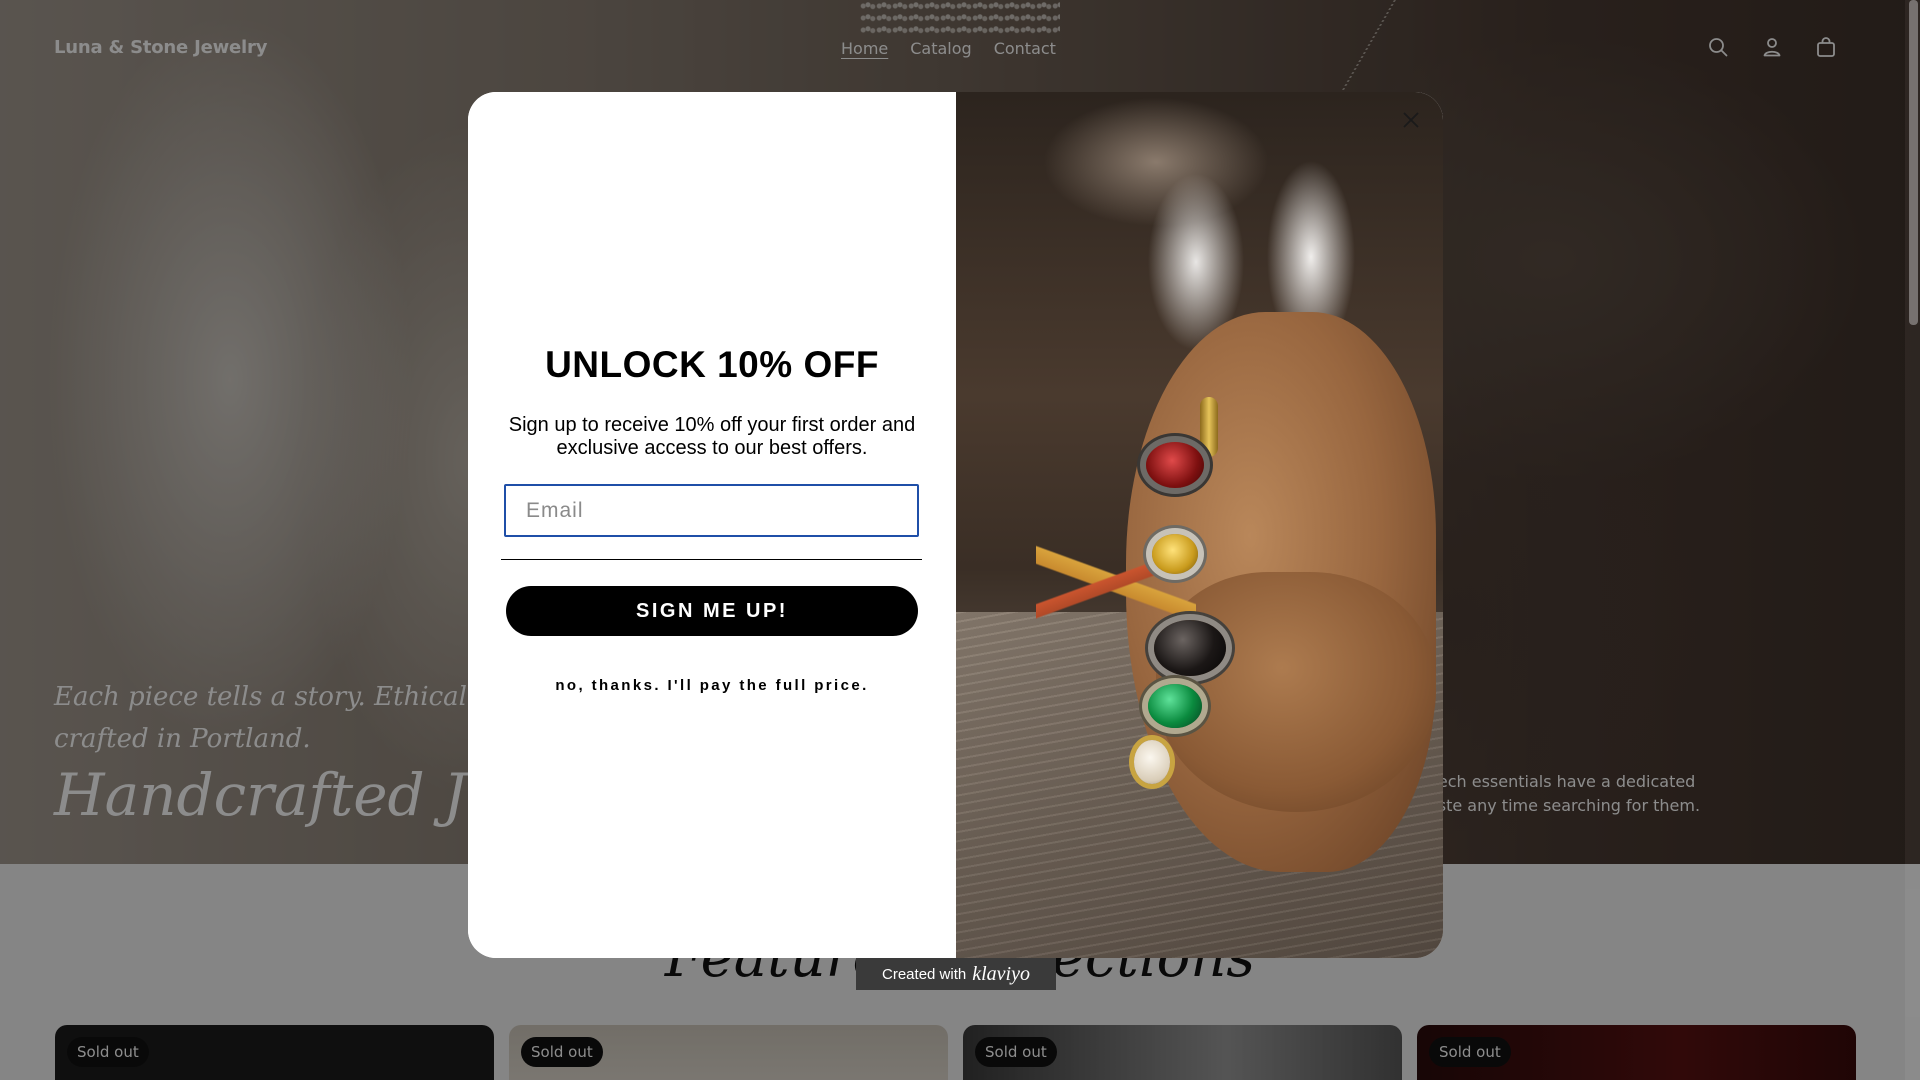 This screenshot has width=1920, height=1080. What do you see at coordinates (1209, 427) in the screenshot?
I see `gold-ring-image` at bounding box center [1209, 427].